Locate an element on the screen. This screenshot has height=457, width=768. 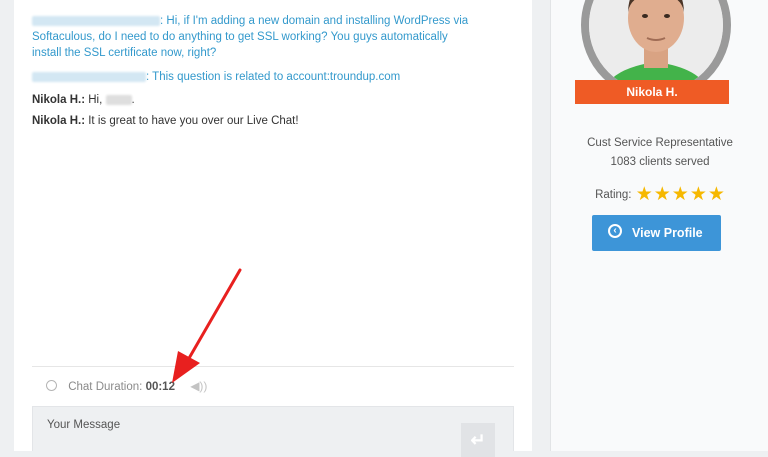
message-input is located at coordinates (273, 429).